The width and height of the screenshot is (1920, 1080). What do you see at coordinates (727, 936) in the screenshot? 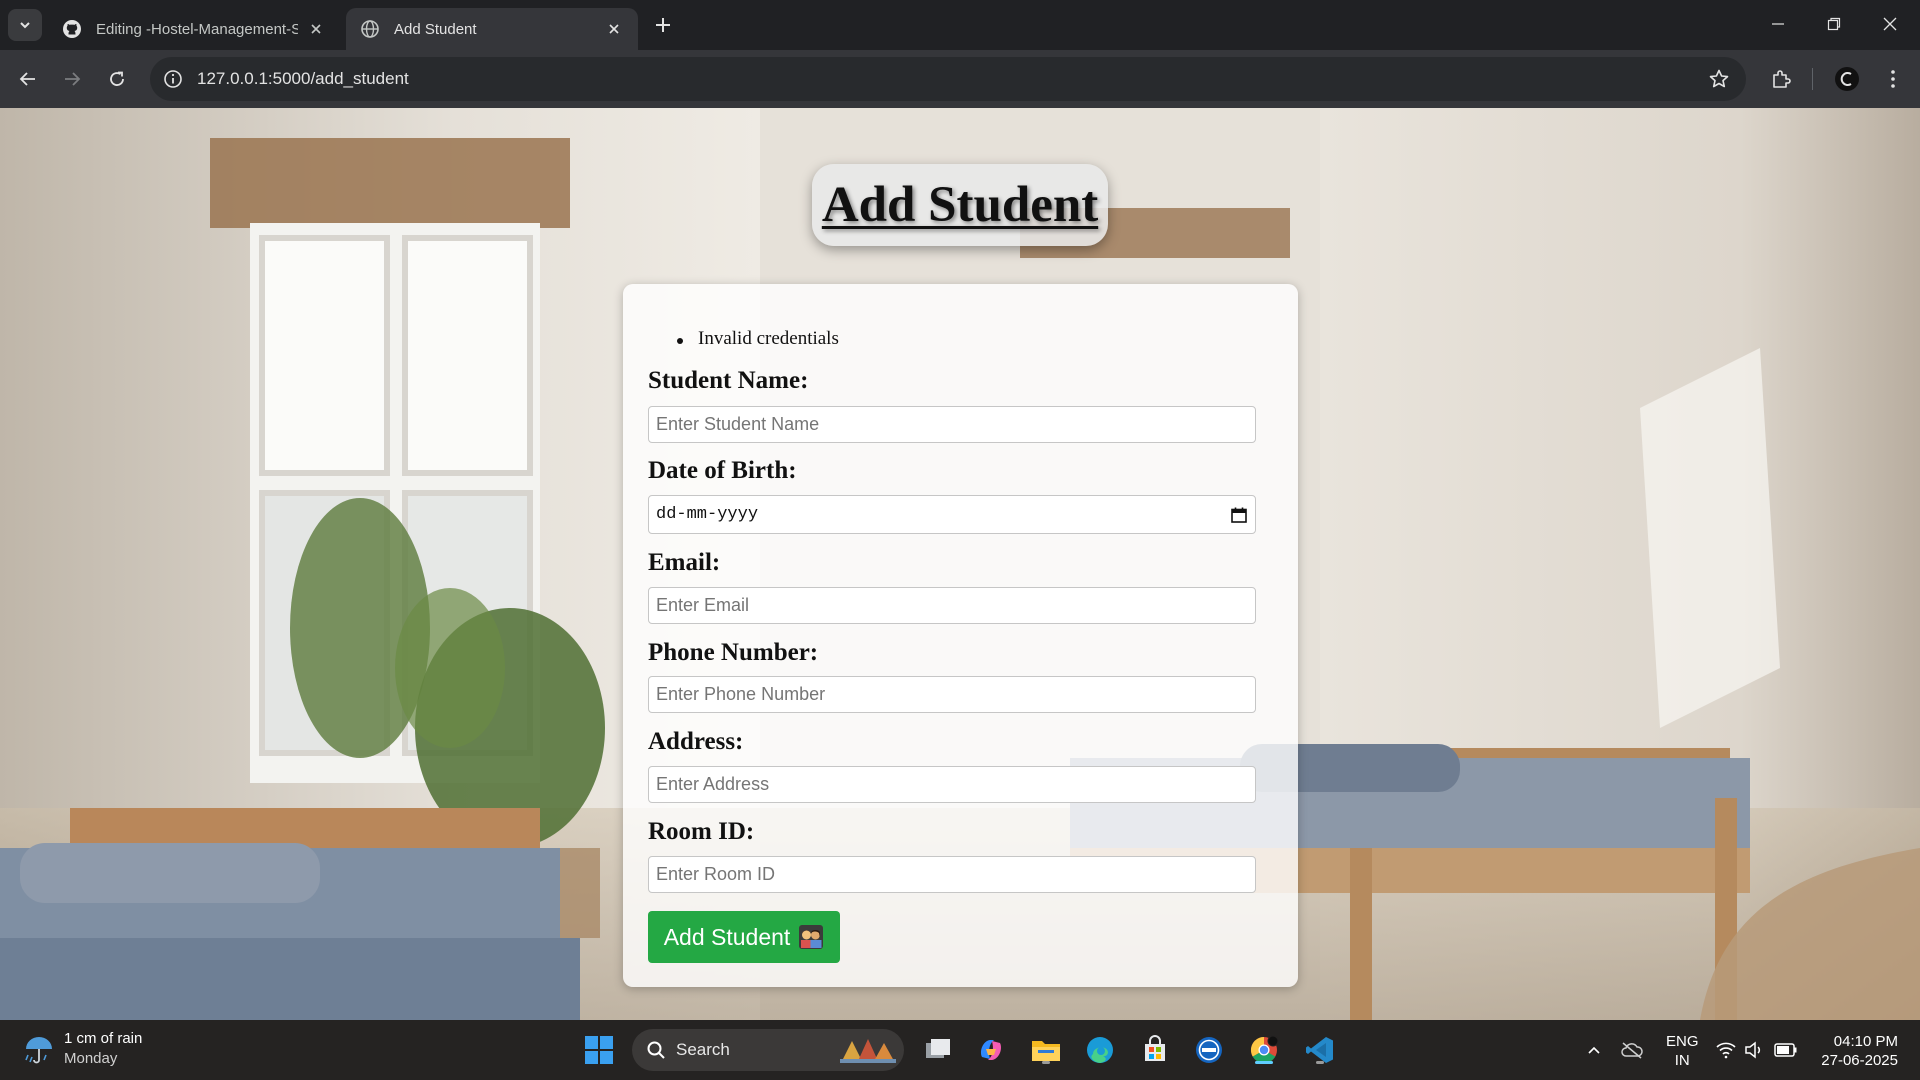
I see `add-student-button-label: Add Student` at bounding box center [727, 936].